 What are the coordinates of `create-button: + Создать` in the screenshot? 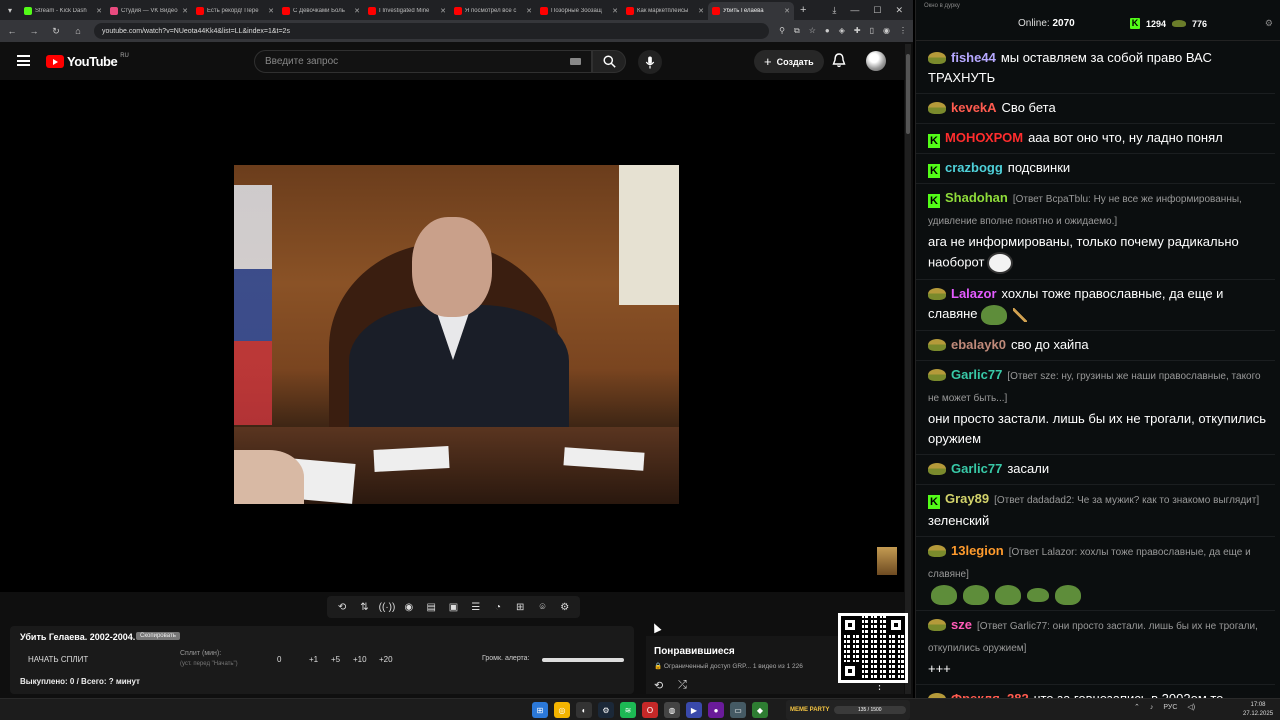 It's located at (789, 61).